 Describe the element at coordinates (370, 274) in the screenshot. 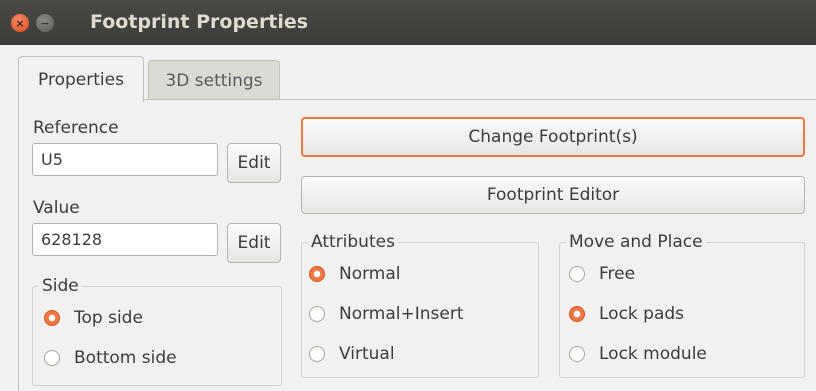

I see `radio-label: Normal` at that location.